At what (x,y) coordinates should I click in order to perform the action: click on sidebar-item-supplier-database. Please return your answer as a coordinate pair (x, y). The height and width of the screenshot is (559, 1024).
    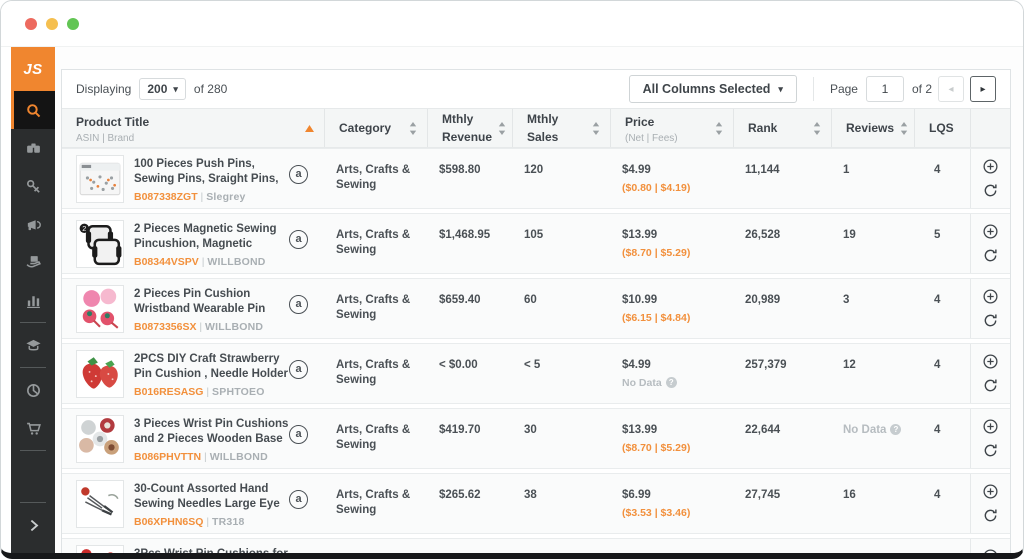
    Looking at the image, I should click on (33, 262).